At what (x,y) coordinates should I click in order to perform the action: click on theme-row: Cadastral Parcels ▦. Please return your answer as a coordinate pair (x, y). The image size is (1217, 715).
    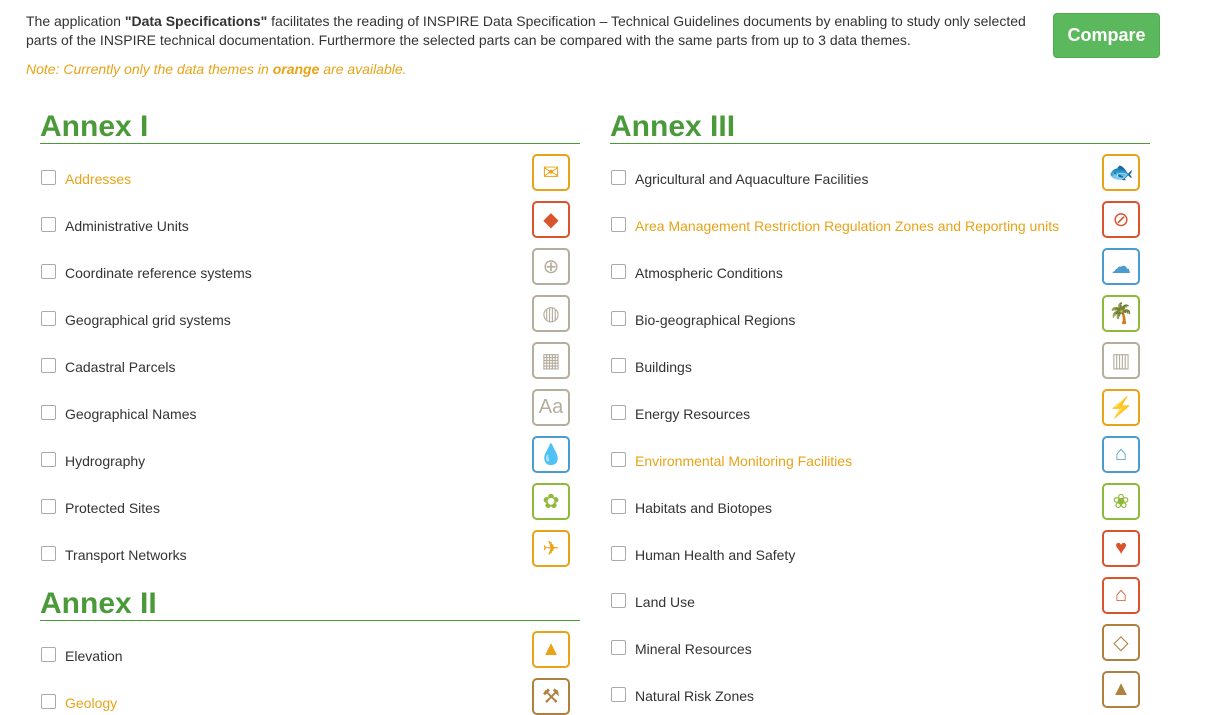
    Looking at the image, I should click on (310, 355).